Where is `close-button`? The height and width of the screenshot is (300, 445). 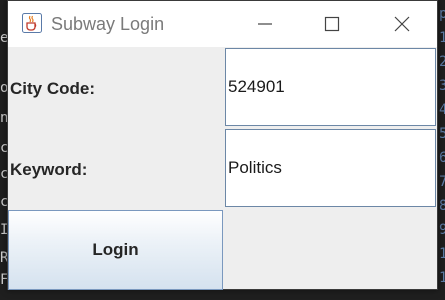 close-button is located at coordinates (402, 24).